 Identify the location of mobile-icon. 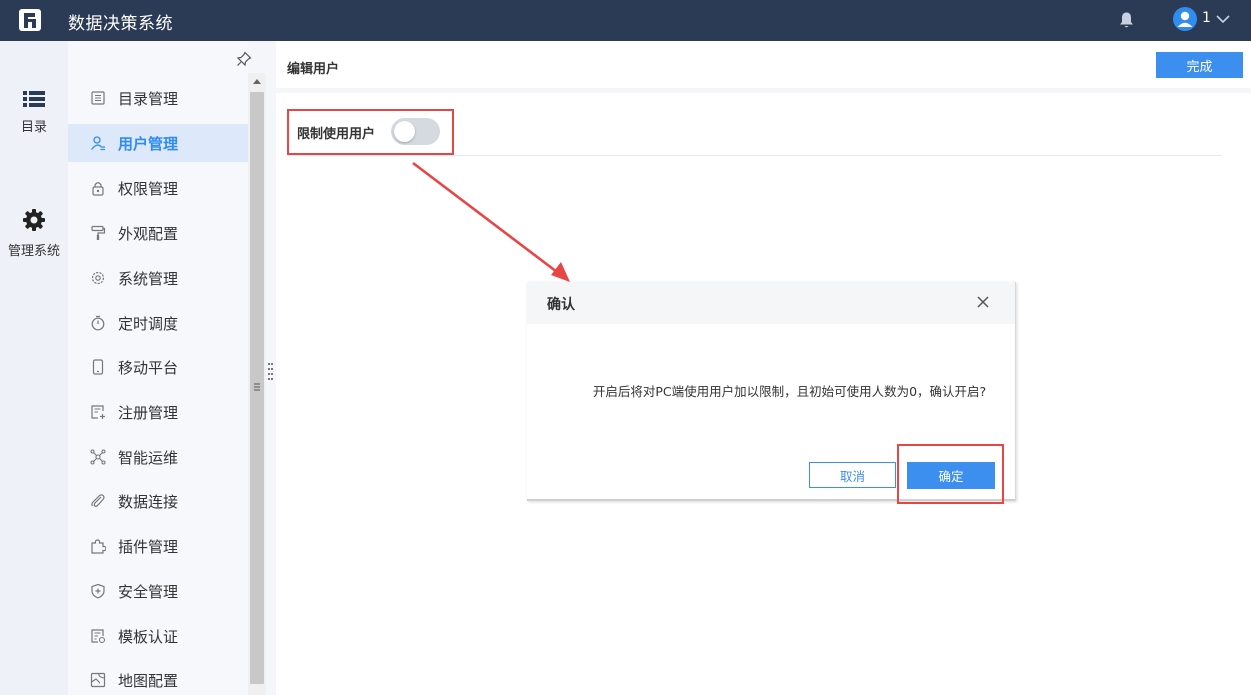
(98, 367).